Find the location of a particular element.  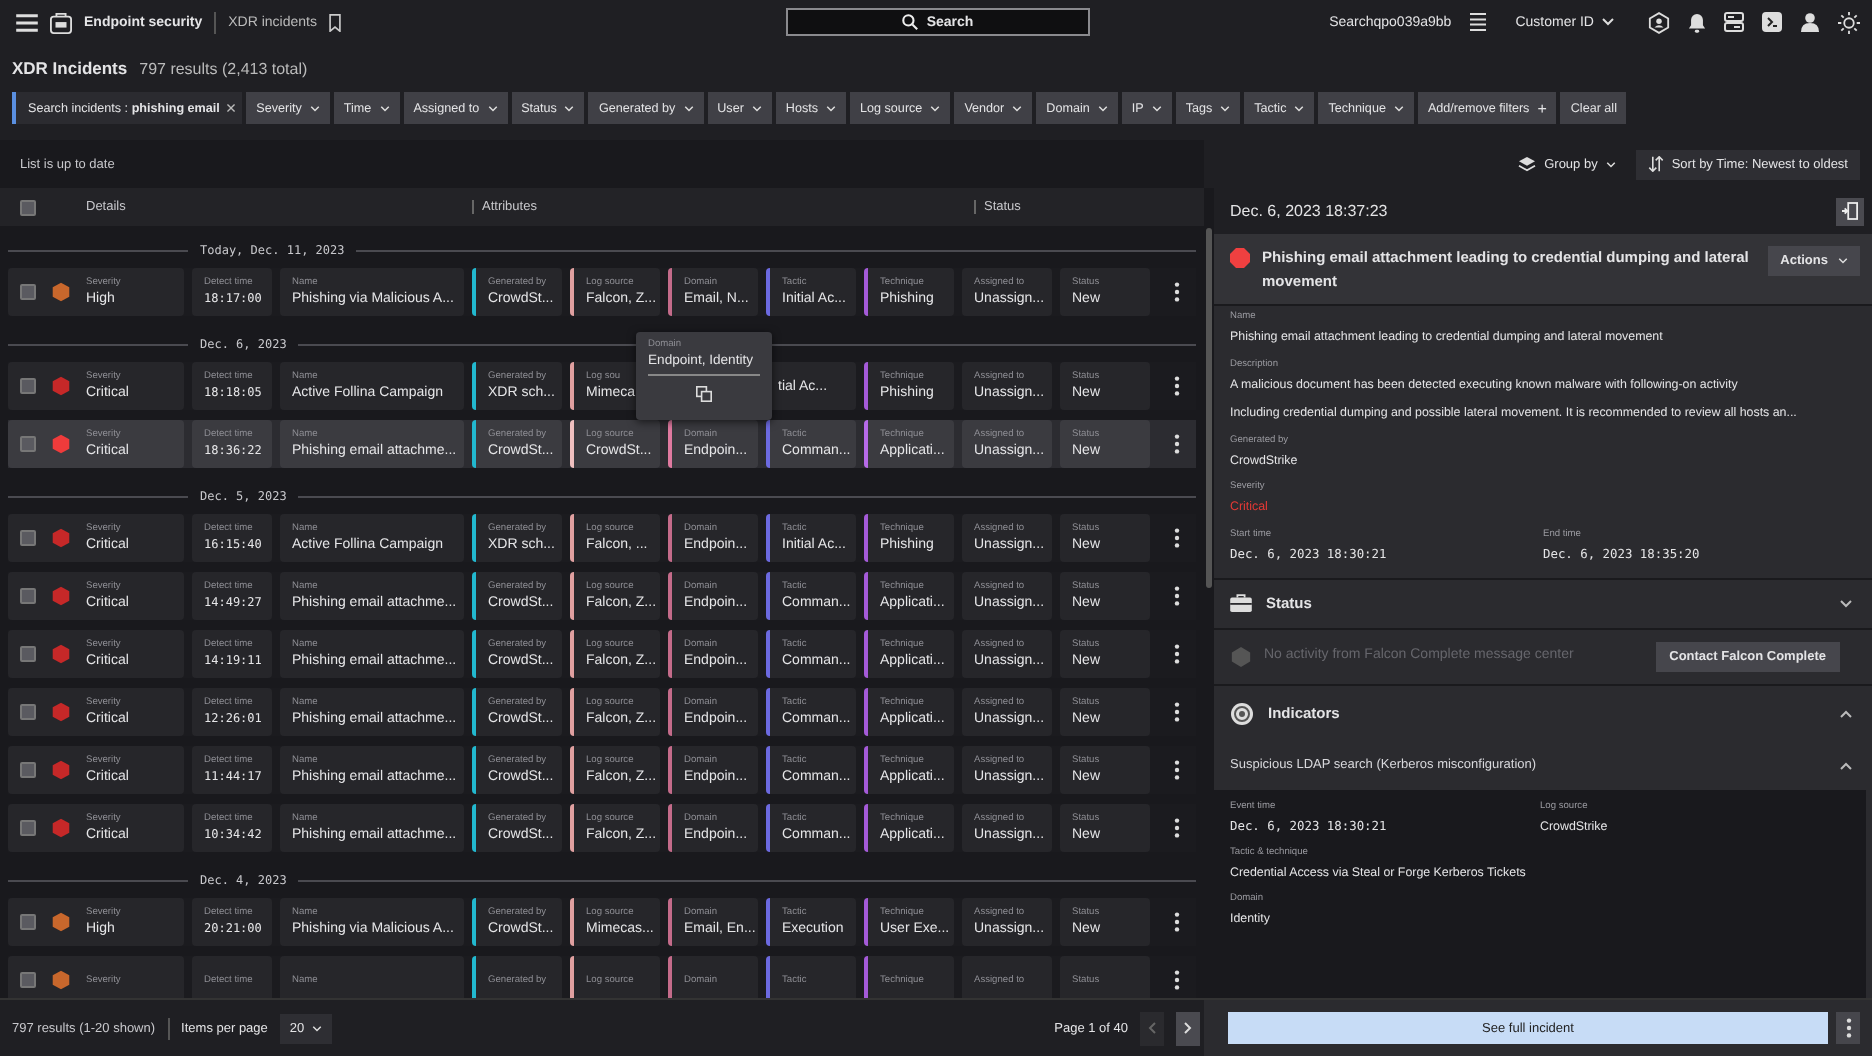

menu-icon is located at coordinates (27, 22).